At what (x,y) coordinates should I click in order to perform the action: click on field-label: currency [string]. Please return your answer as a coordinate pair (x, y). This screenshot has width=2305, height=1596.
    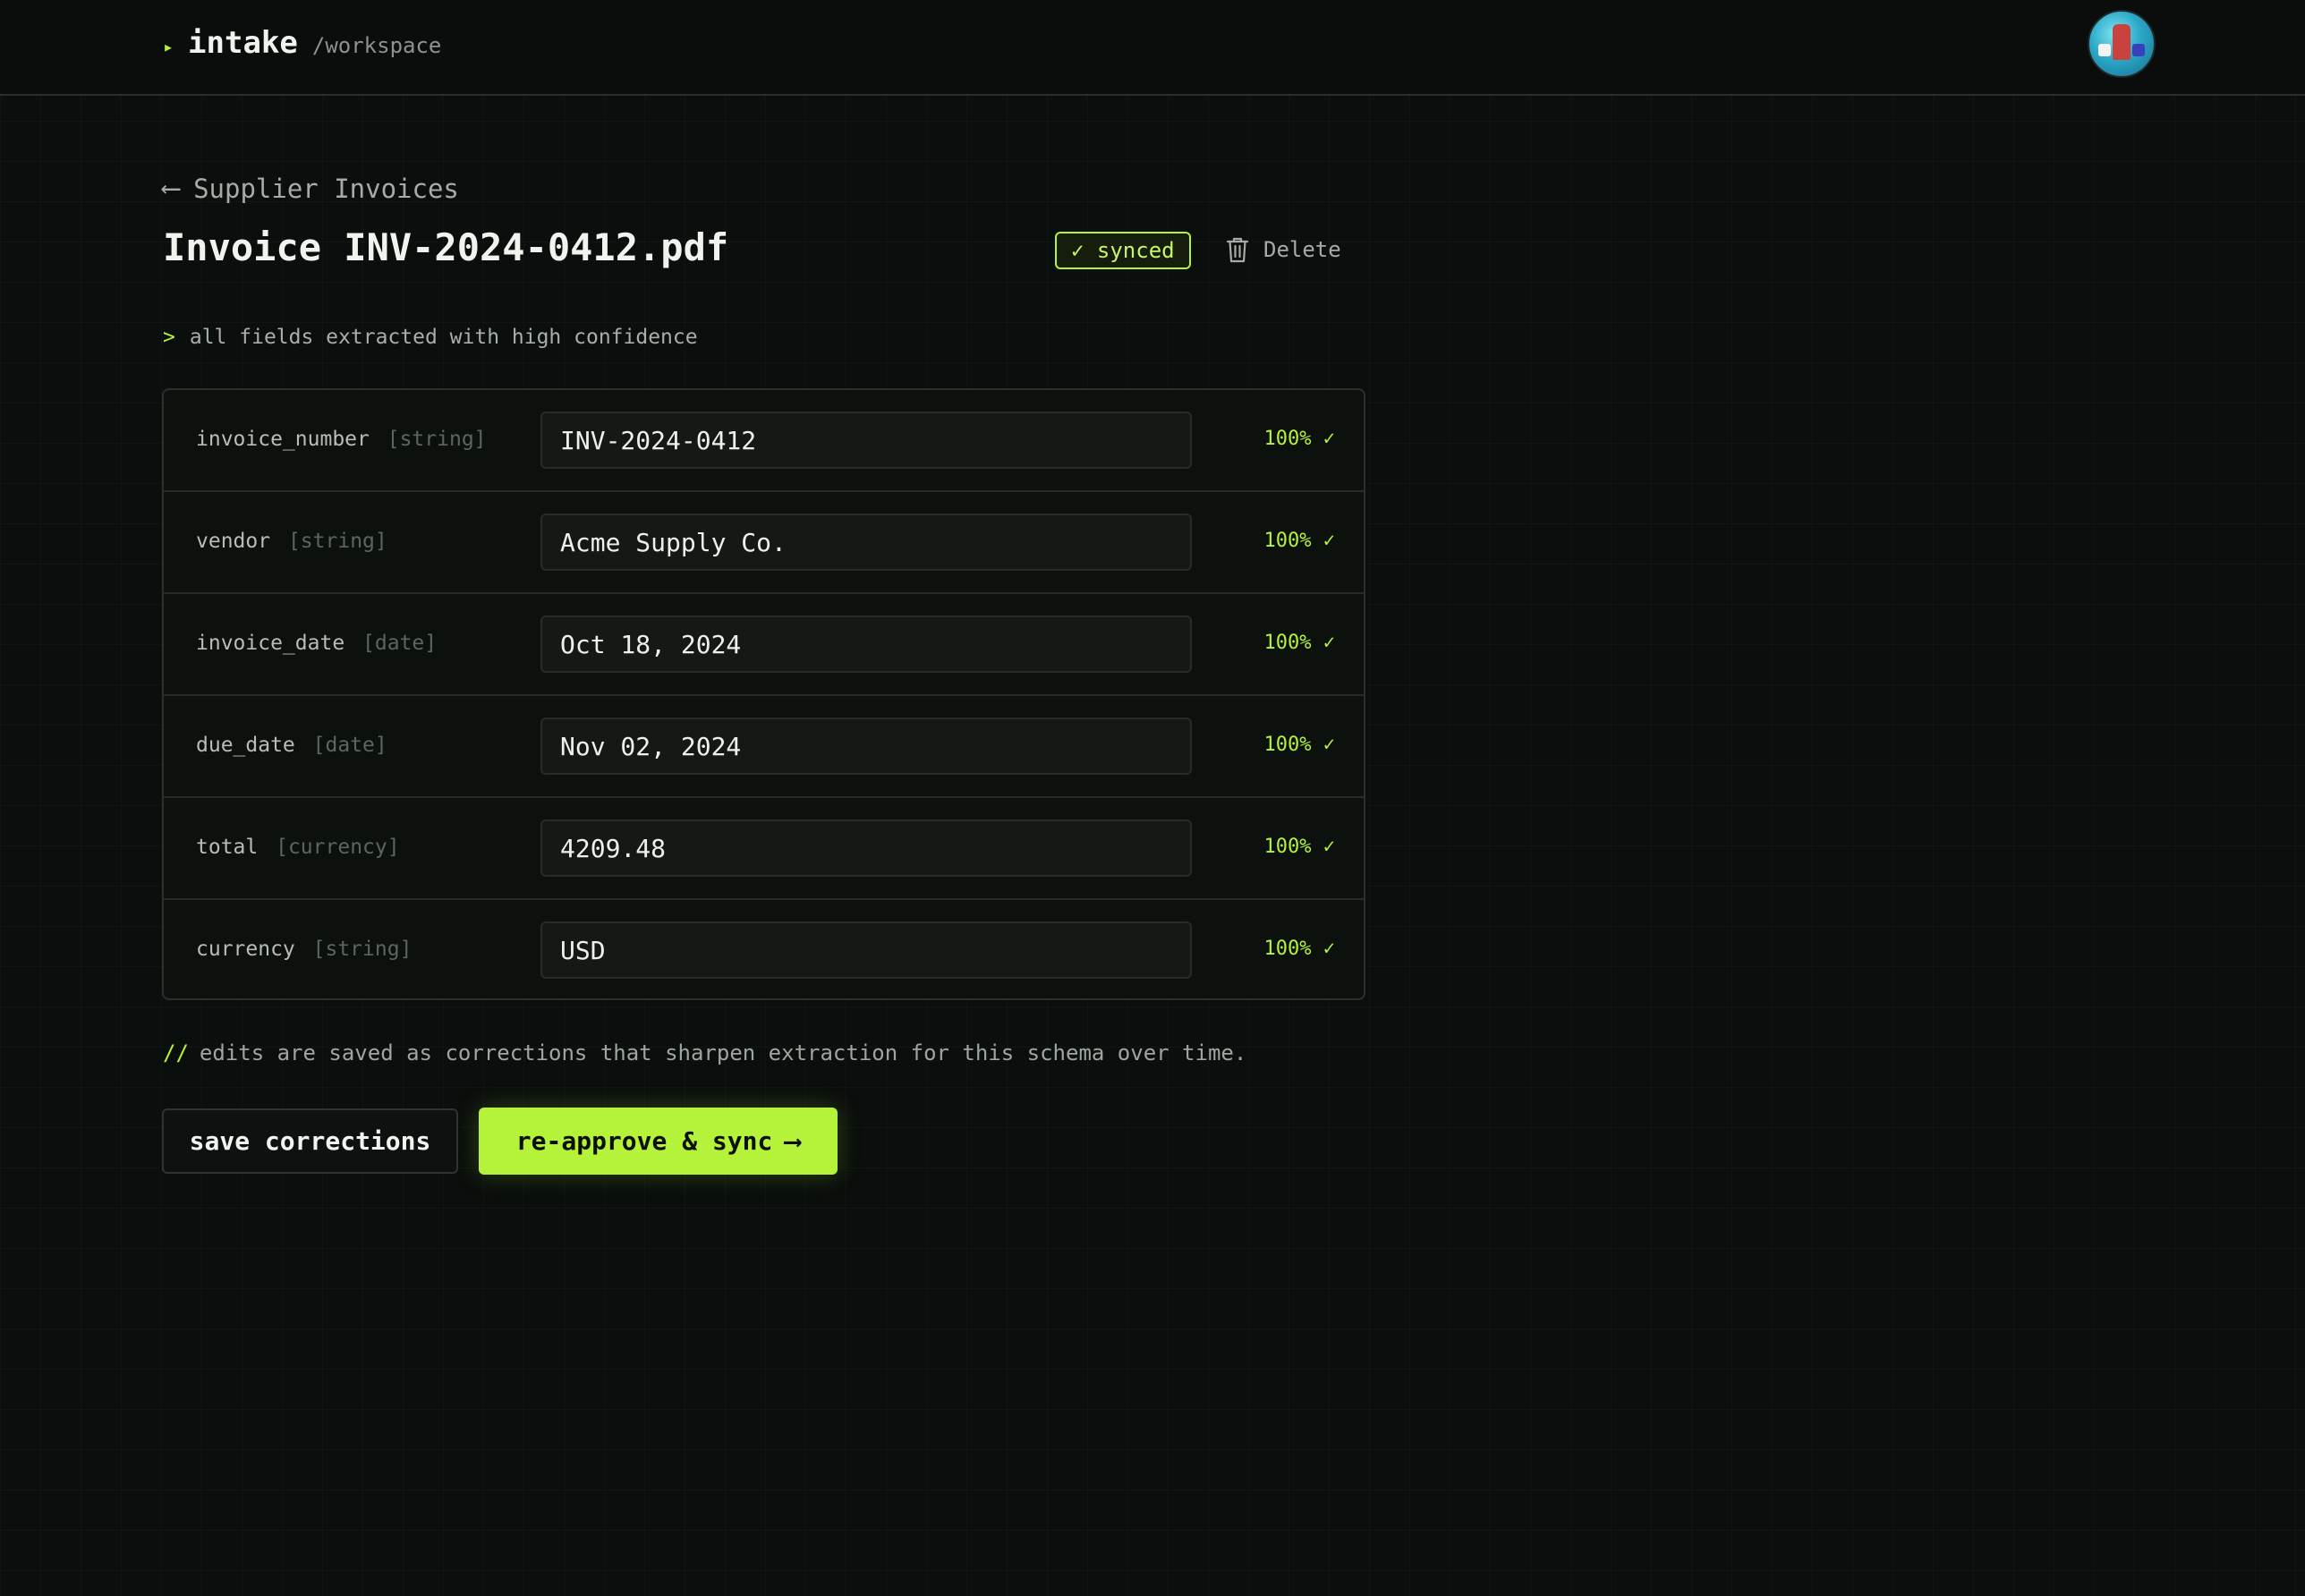
    Looking at the image, I should click on (304, 949).